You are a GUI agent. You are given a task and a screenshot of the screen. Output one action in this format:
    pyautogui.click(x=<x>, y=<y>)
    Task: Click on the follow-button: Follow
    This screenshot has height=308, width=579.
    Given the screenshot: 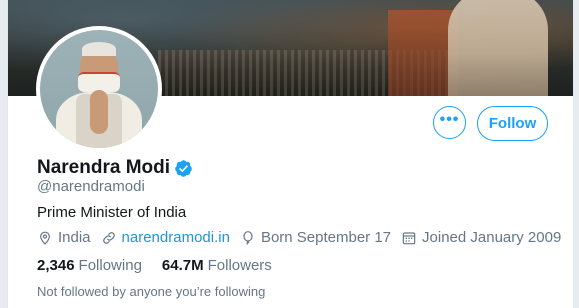 What is the action you would take?
    pyautogui.click(x=512, y=123)
    